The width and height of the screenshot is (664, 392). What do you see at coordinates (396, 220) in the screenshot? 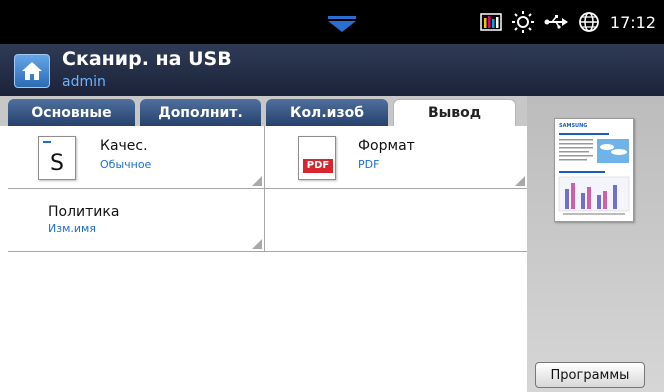
I see `empty-setting-cell` at bounding box center [396, 220].